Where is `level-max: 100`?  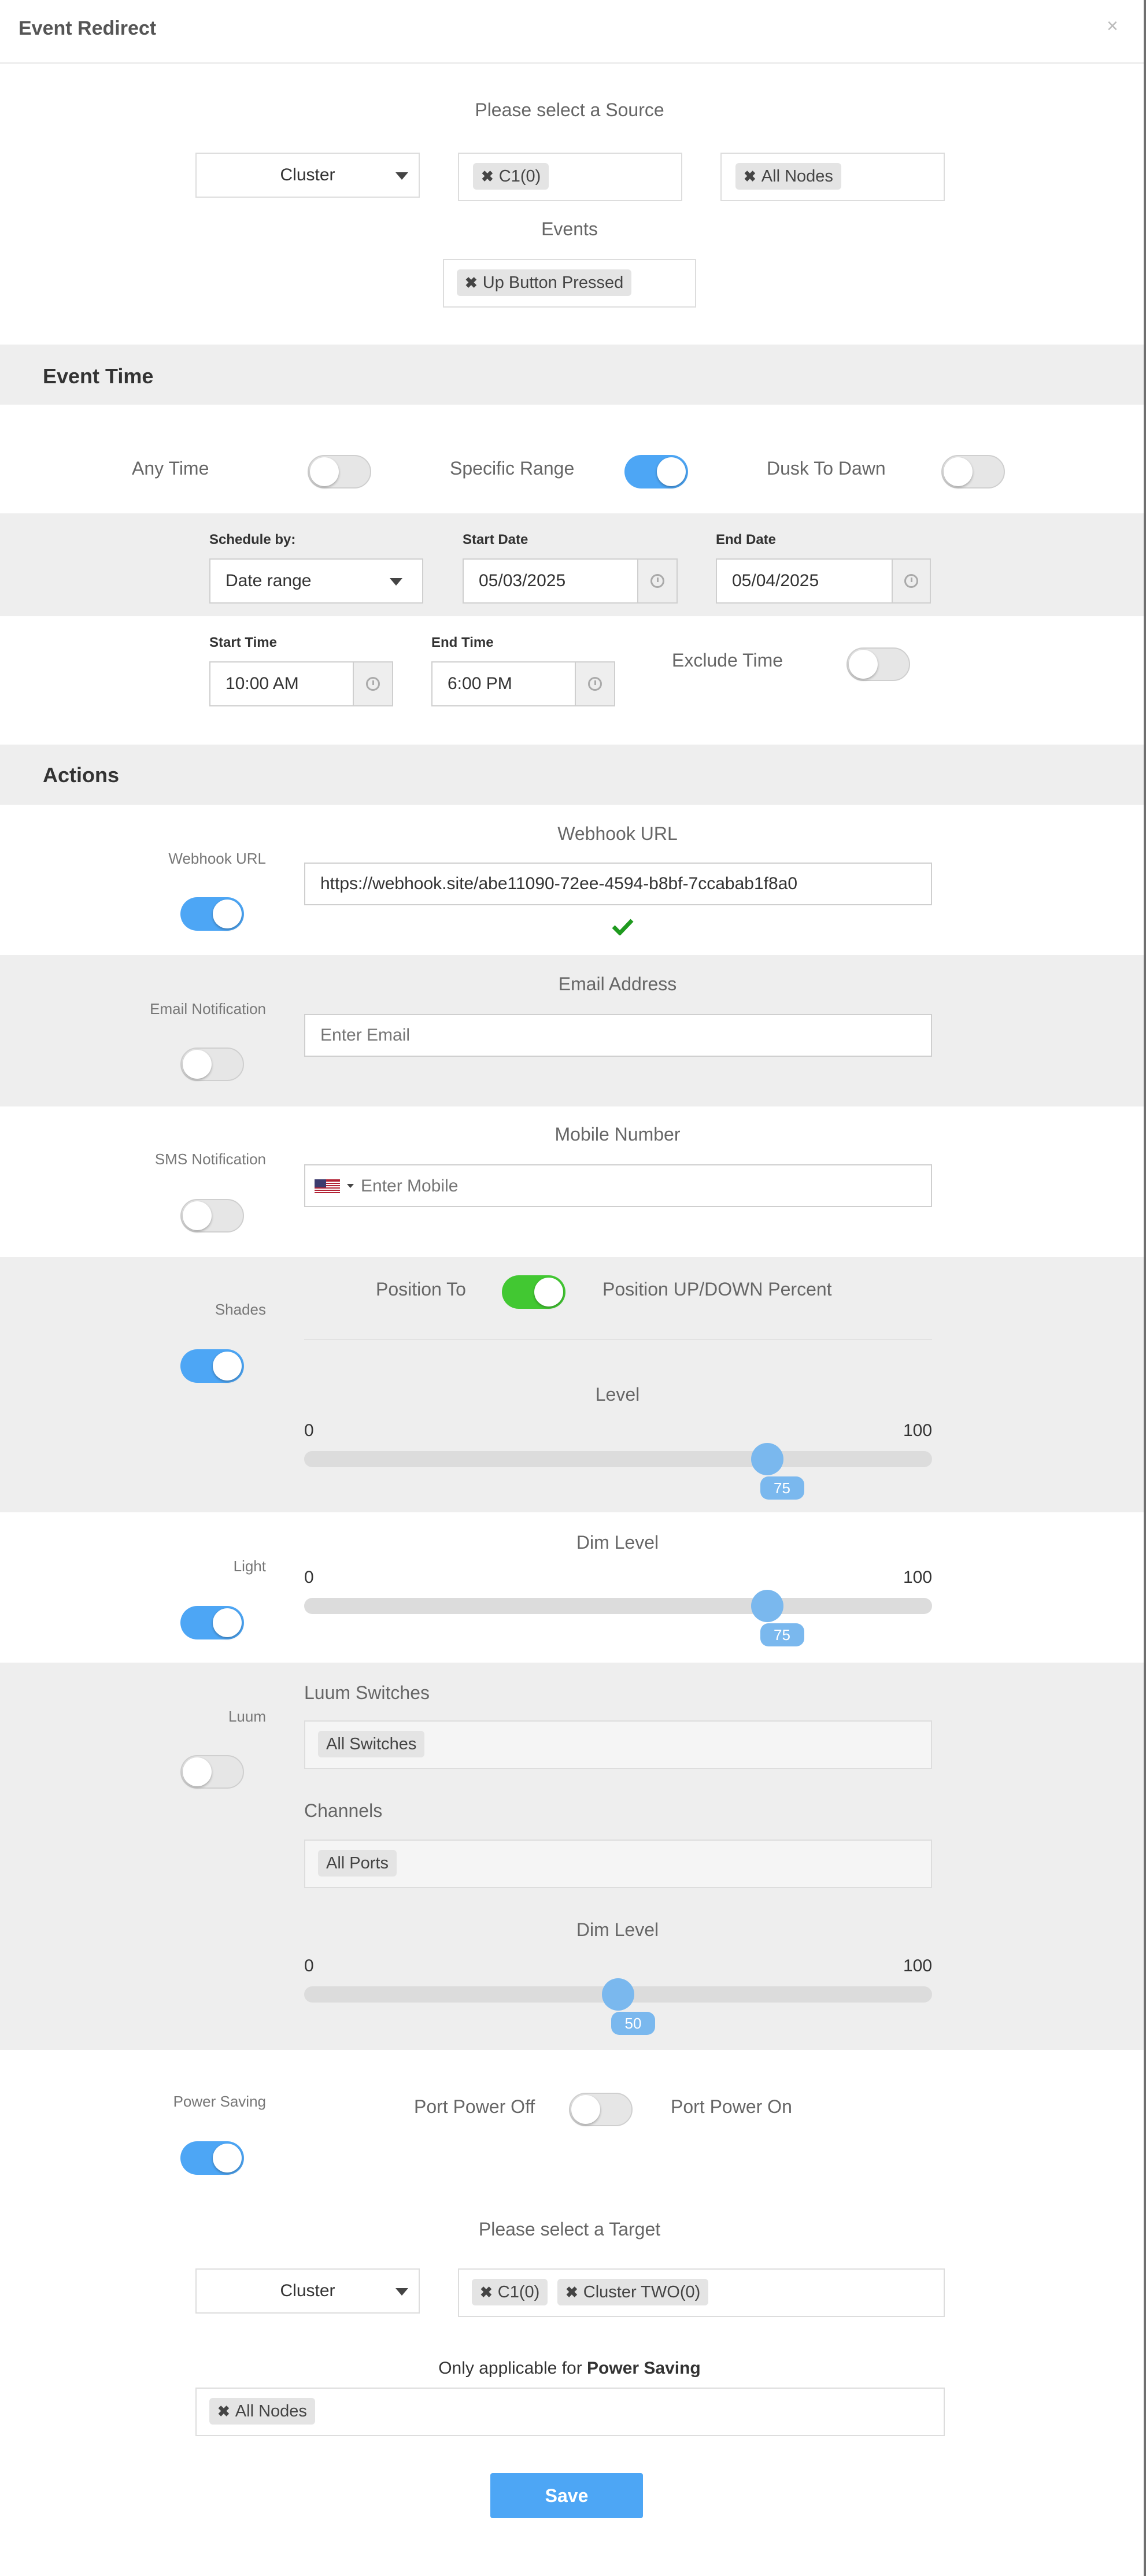 level-max: 100 is located at coordinates (918, 1430).